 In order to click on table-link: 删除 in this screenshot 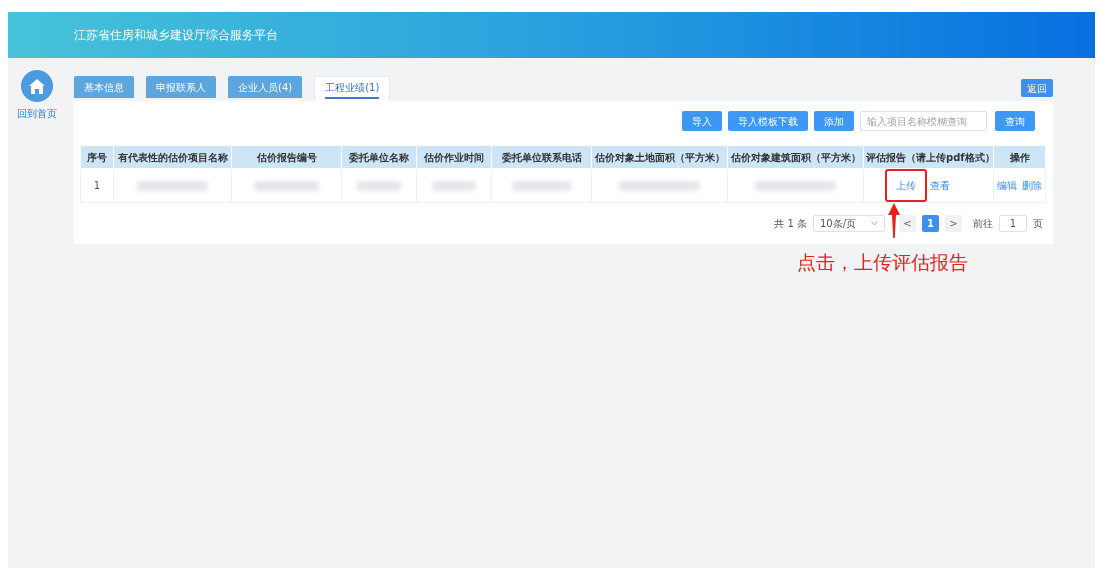, I will do `click(1032, 185)`.